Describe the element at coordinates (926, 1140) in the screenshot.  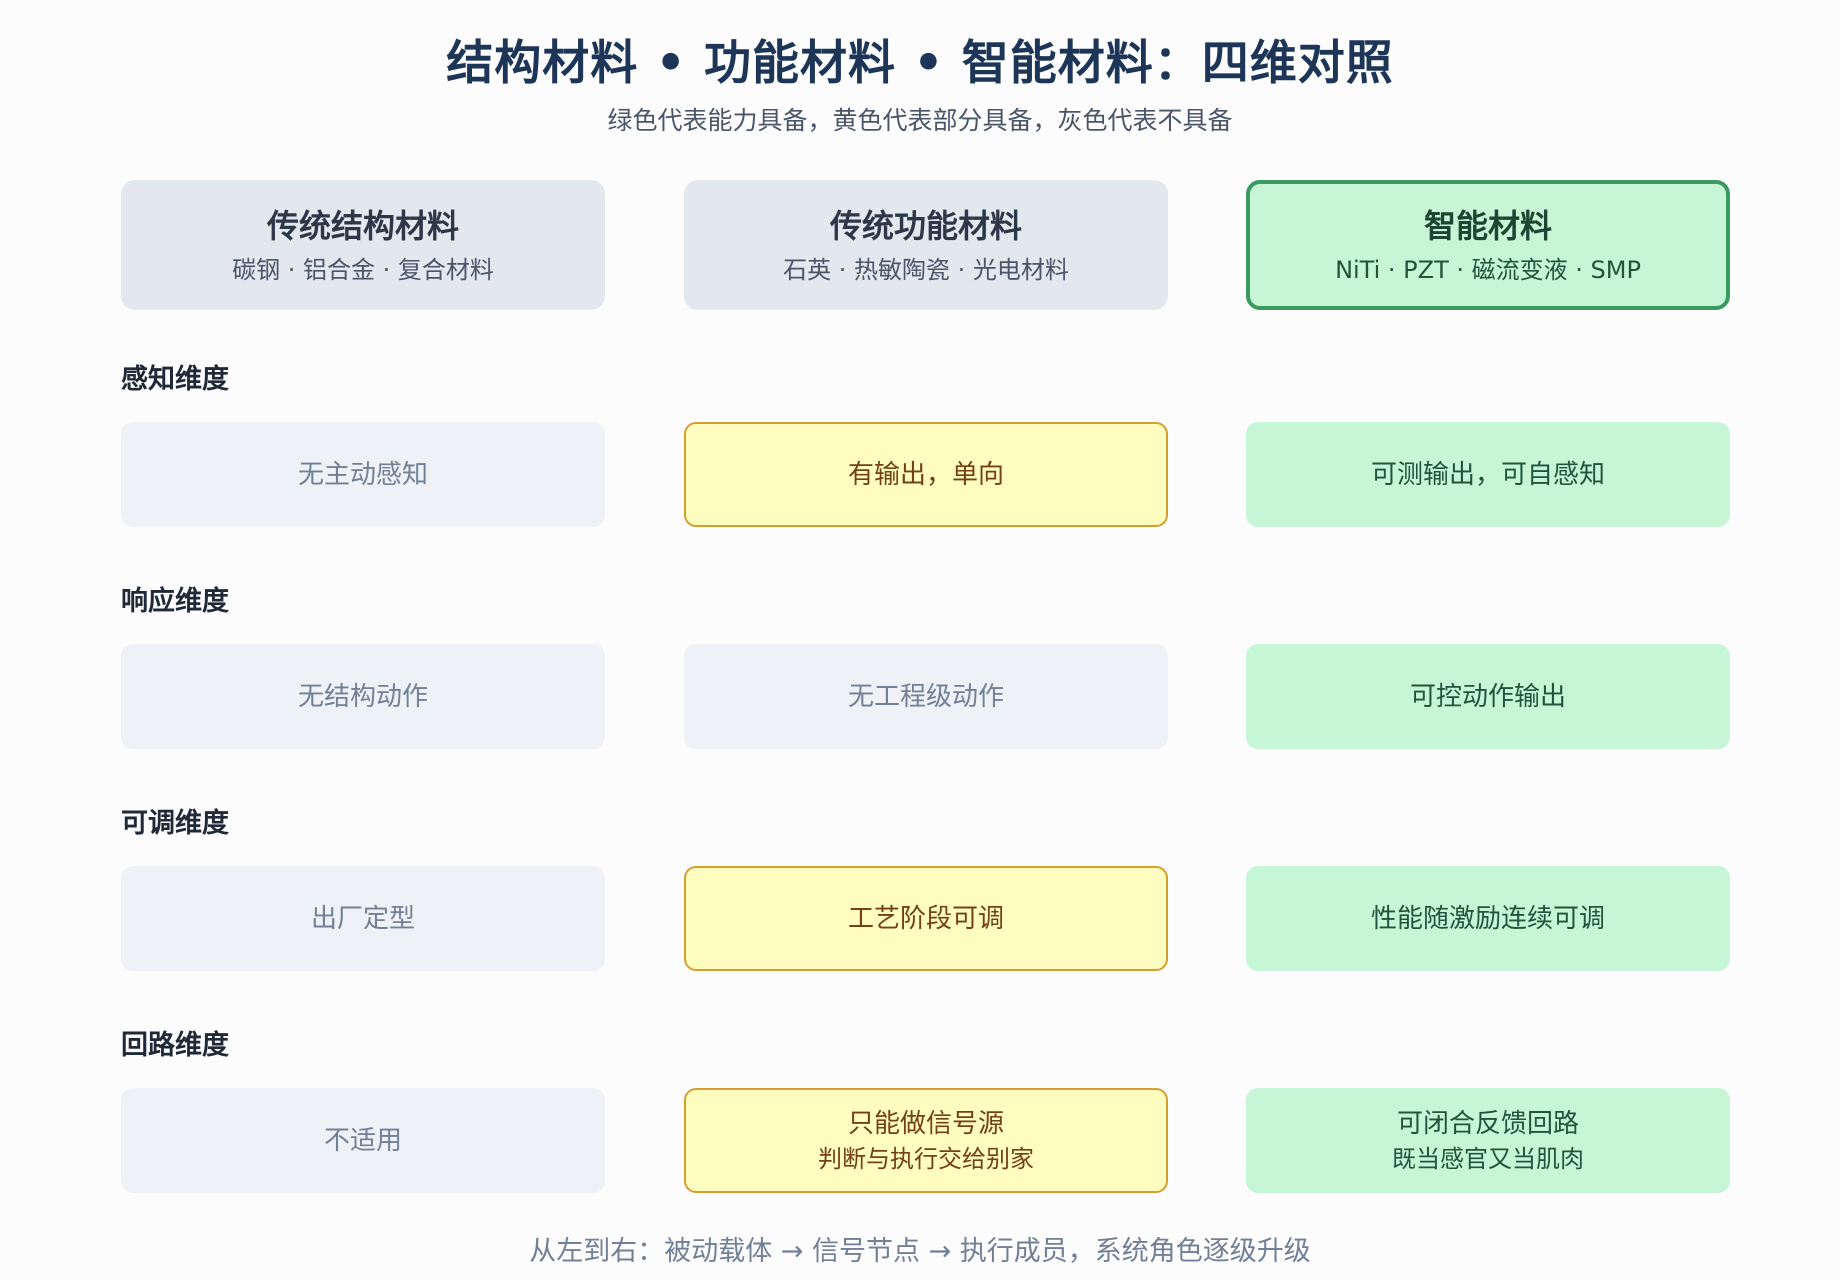
I see `cell-loop-functional: 只能做信号源 判断与执行交给别家` at that location.